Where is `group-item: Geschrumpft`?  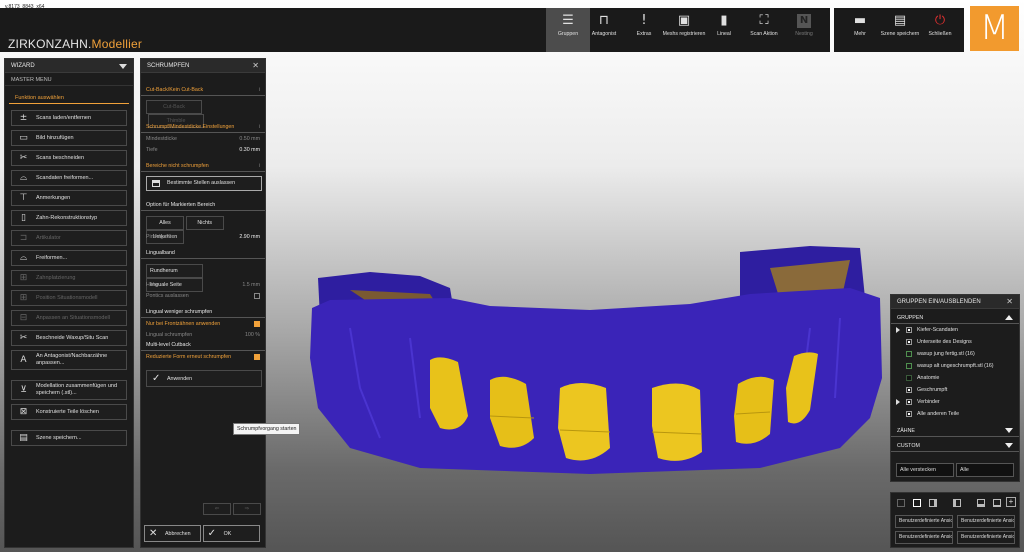 group-item: Geschrumpft is located at coordinates (955, 390).